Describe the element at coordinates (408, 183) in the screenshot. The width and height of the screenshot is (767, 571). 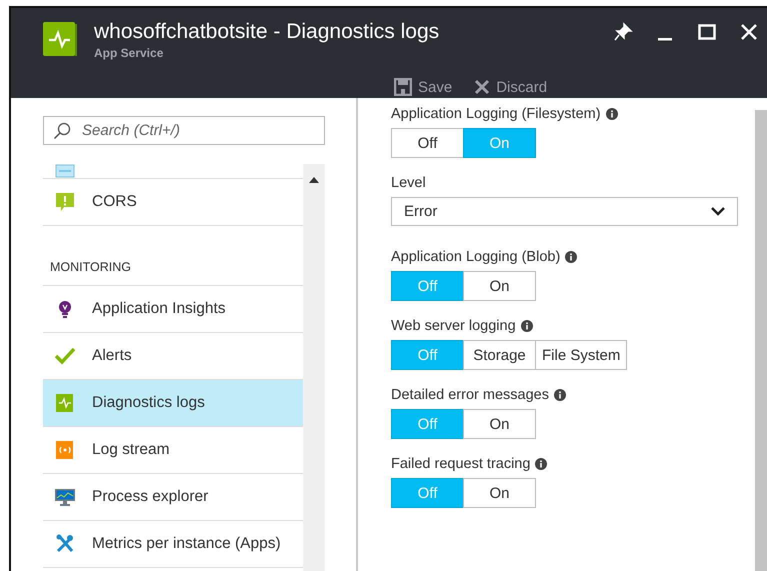
I see `setting-label: Level` at that location.